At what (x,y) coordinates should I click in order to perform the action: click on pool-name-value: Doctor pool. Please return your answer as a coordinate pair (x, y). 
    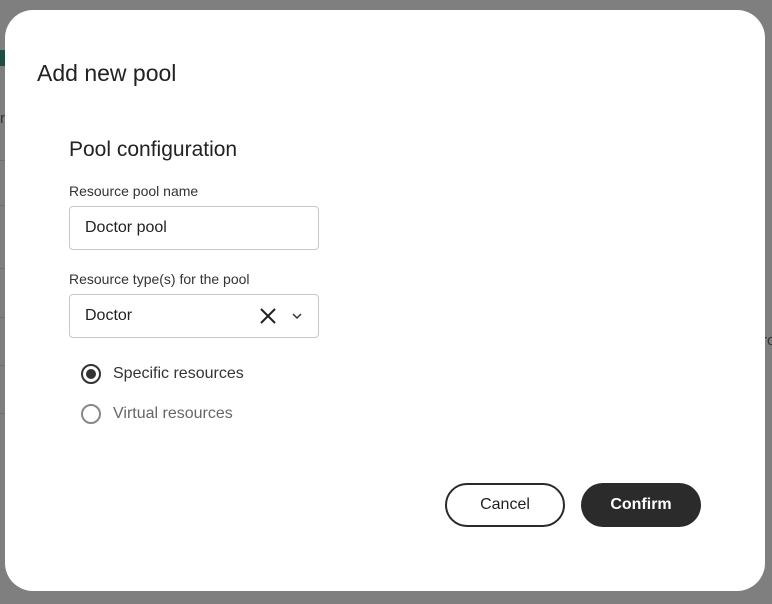
    Looking at the image, I should click on (126, 227).